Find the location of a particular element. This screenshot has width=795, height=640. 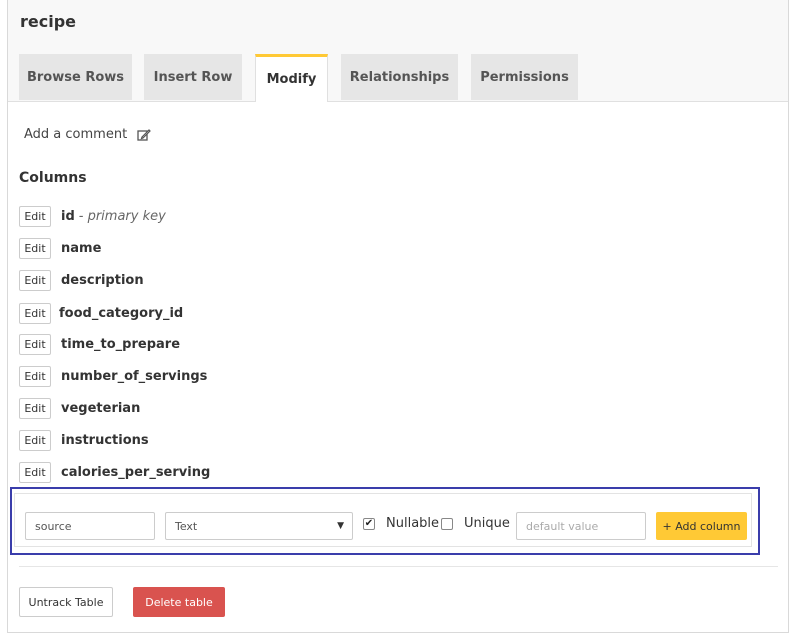

column-name-value: source is located at coordinates (53, 526).